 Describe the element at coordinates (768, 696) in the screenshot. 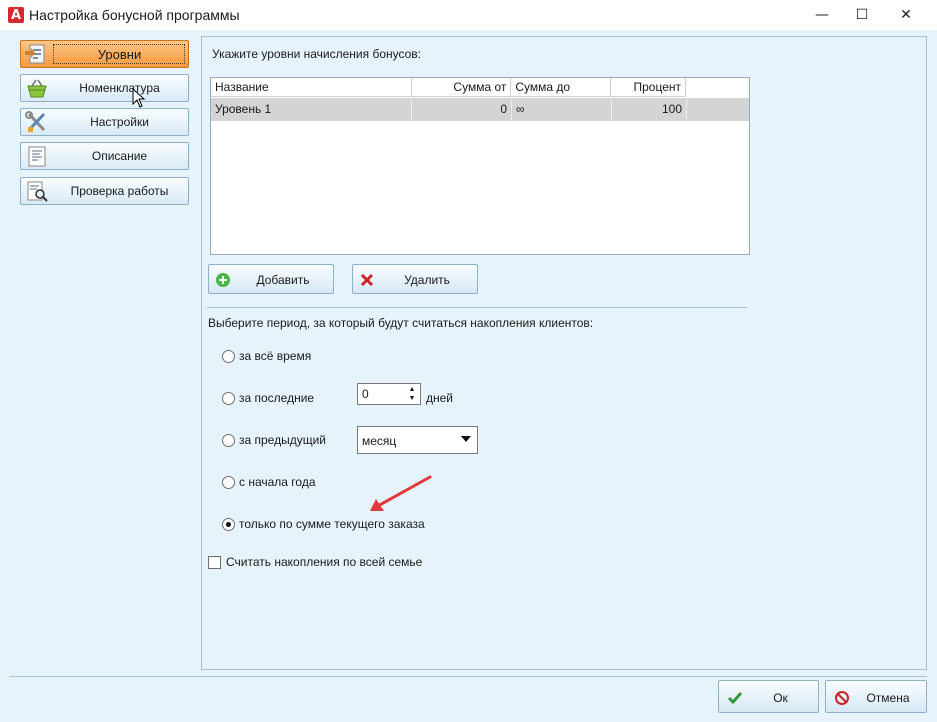

I see `ok-button: Ок` at that location.